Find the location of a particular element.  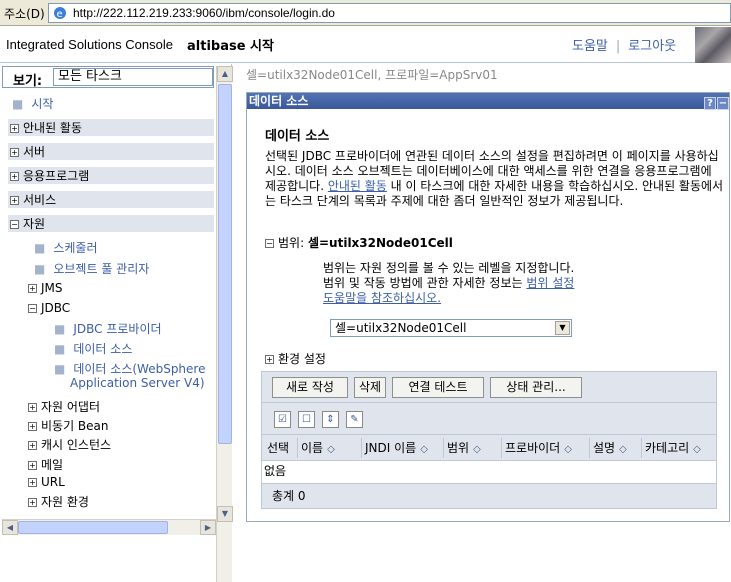

nav-data-sources-v4-label: 데이터 소스(WebSphere is located at coordinates (139, 369).